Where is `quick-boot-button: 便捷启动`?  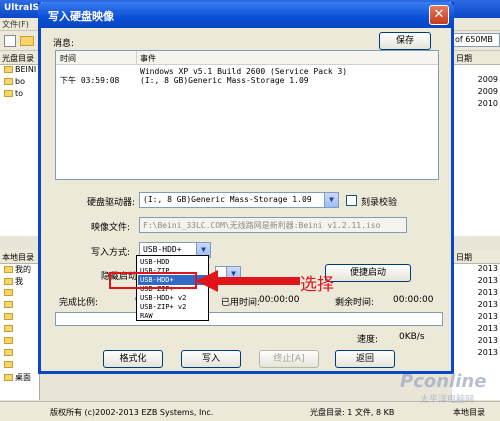
quick-boot-button: 便捷启动 is located at coordinates (368, 273).